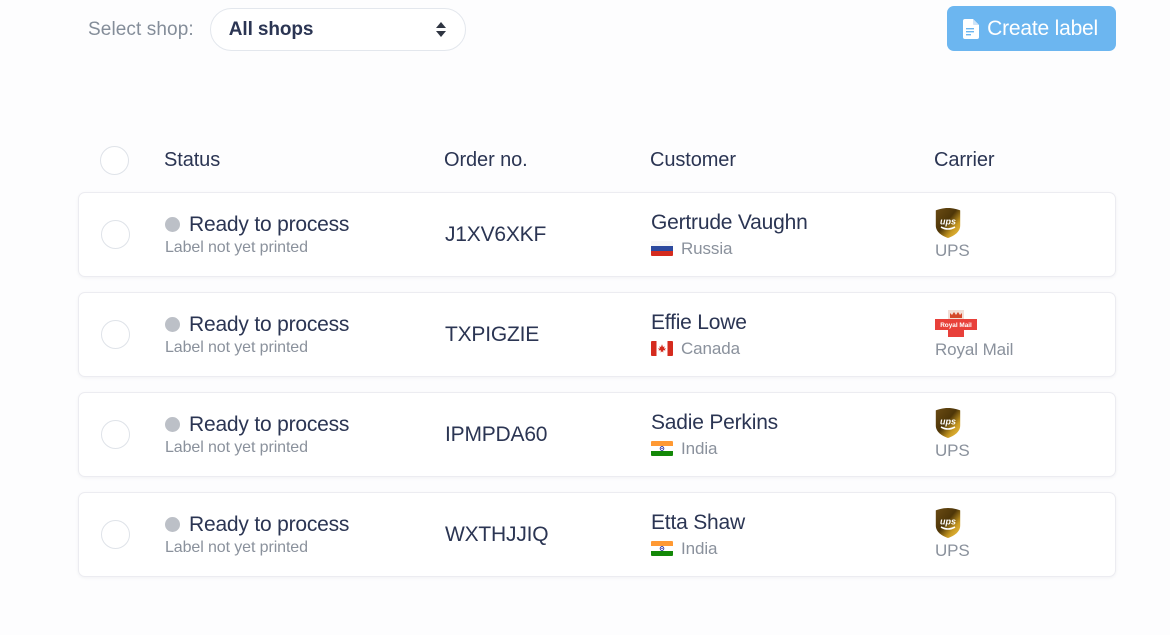  Describe the element at coordinates (693, 159) in the screenshot. I see `header-customer-label: Customer` at that location.